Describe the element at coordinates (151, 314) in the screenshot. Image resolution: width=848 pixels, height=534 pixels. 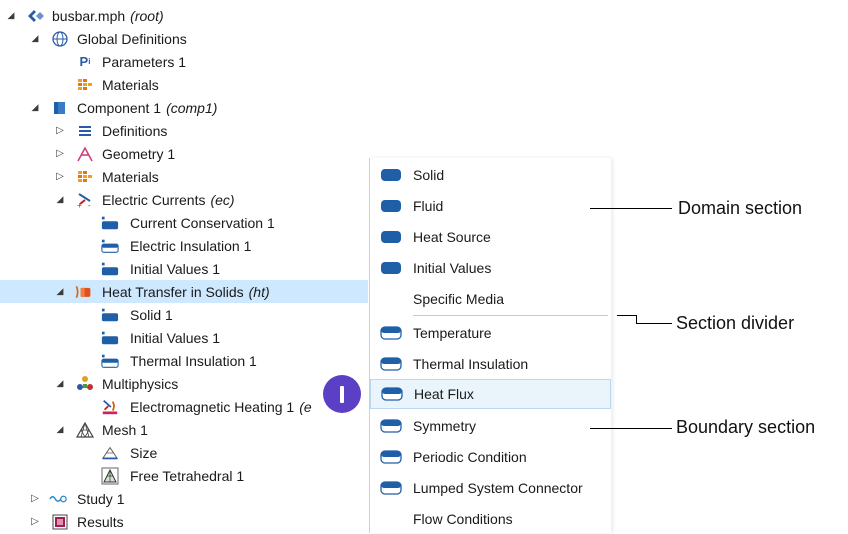
I see `tree-label: Solid 1` at that location.